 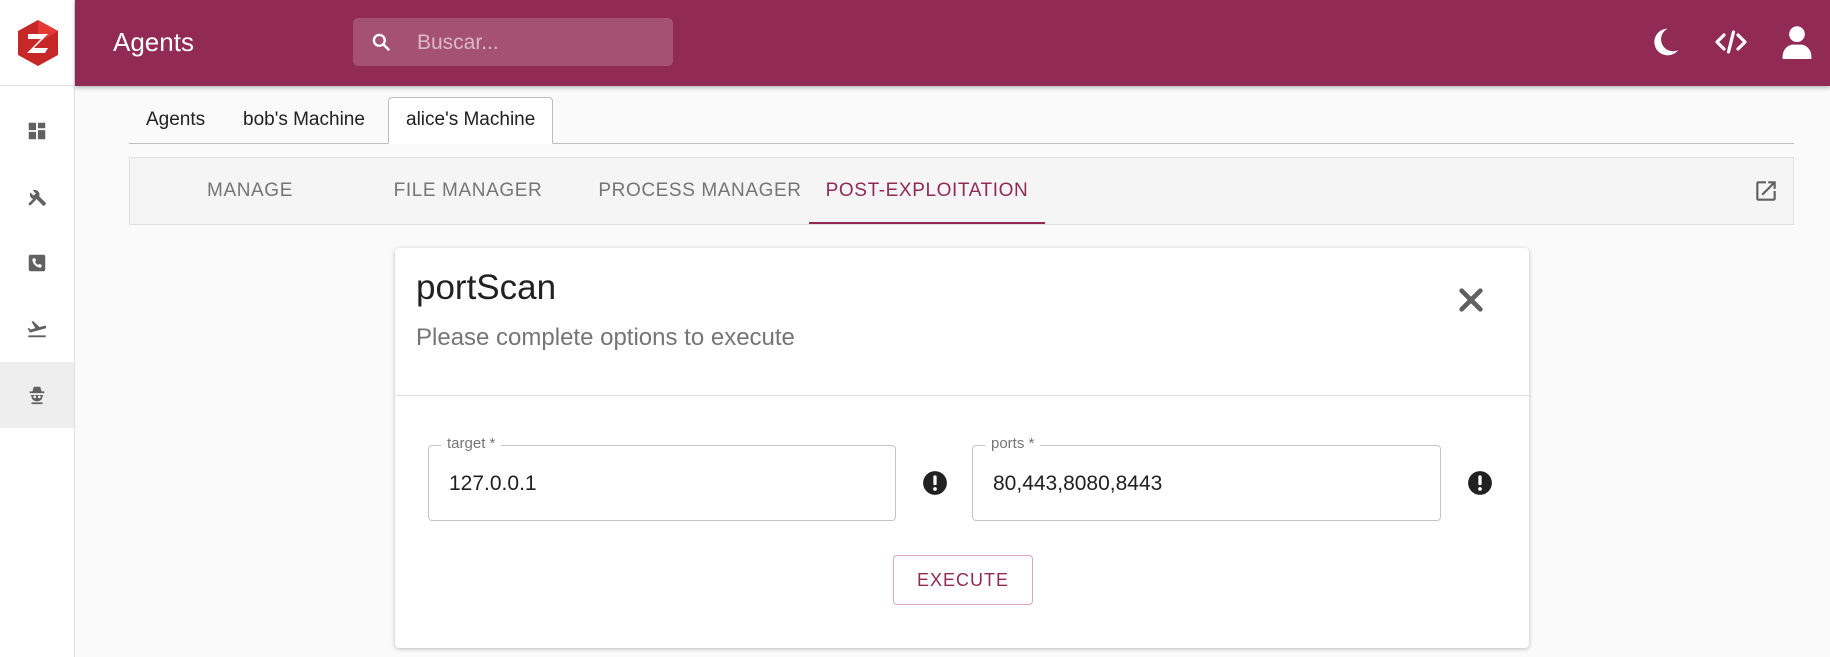 I want to click on tab-manage: MANAGE, so click(x=250, y=191).